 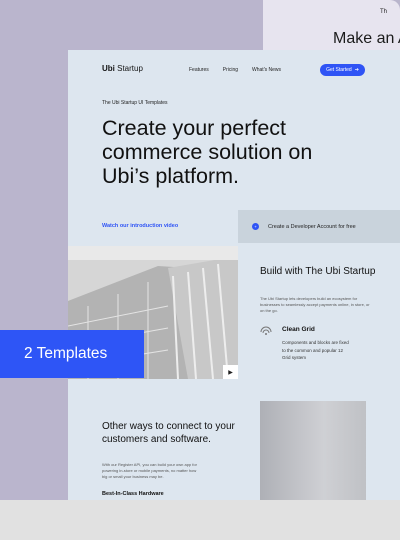 I want to click on templates-count-badge: 2 Templates, so click(x=72, y=354).